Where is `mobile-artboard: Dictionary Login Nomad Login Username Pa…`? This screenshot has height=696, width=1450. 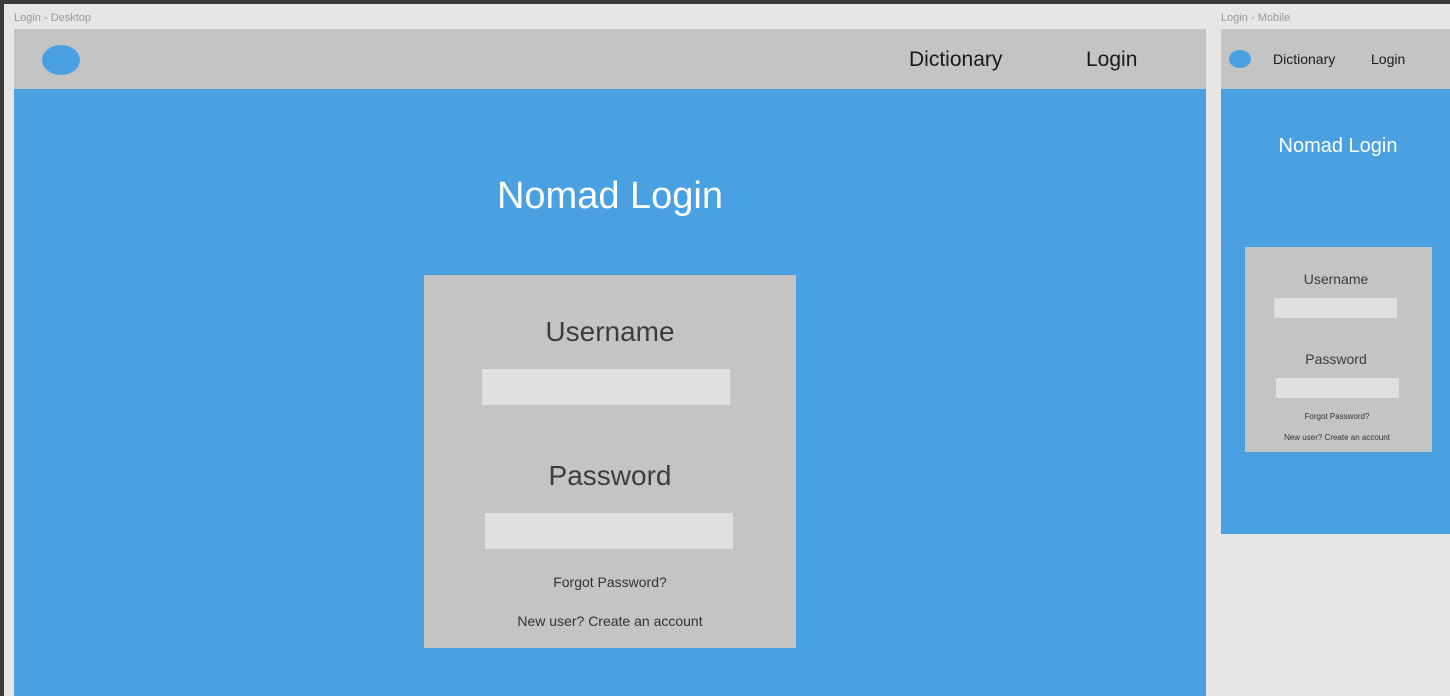 mobile-artboard: Dictionary Login Nomad Login Username Pa… is located at coordinates (1335, 281).